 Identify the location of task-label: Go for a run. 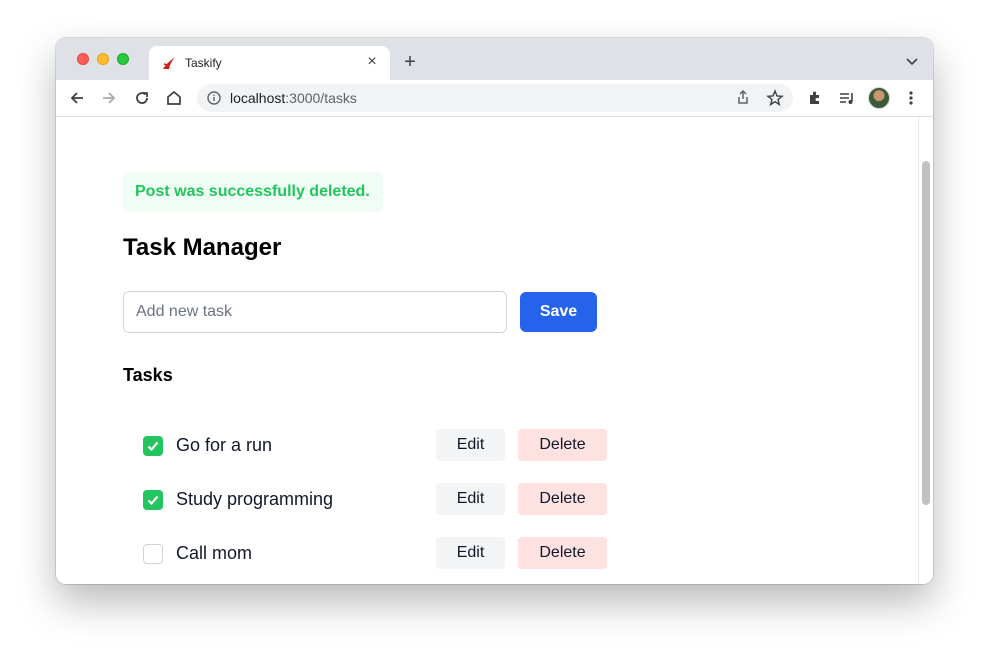
(224, 445).